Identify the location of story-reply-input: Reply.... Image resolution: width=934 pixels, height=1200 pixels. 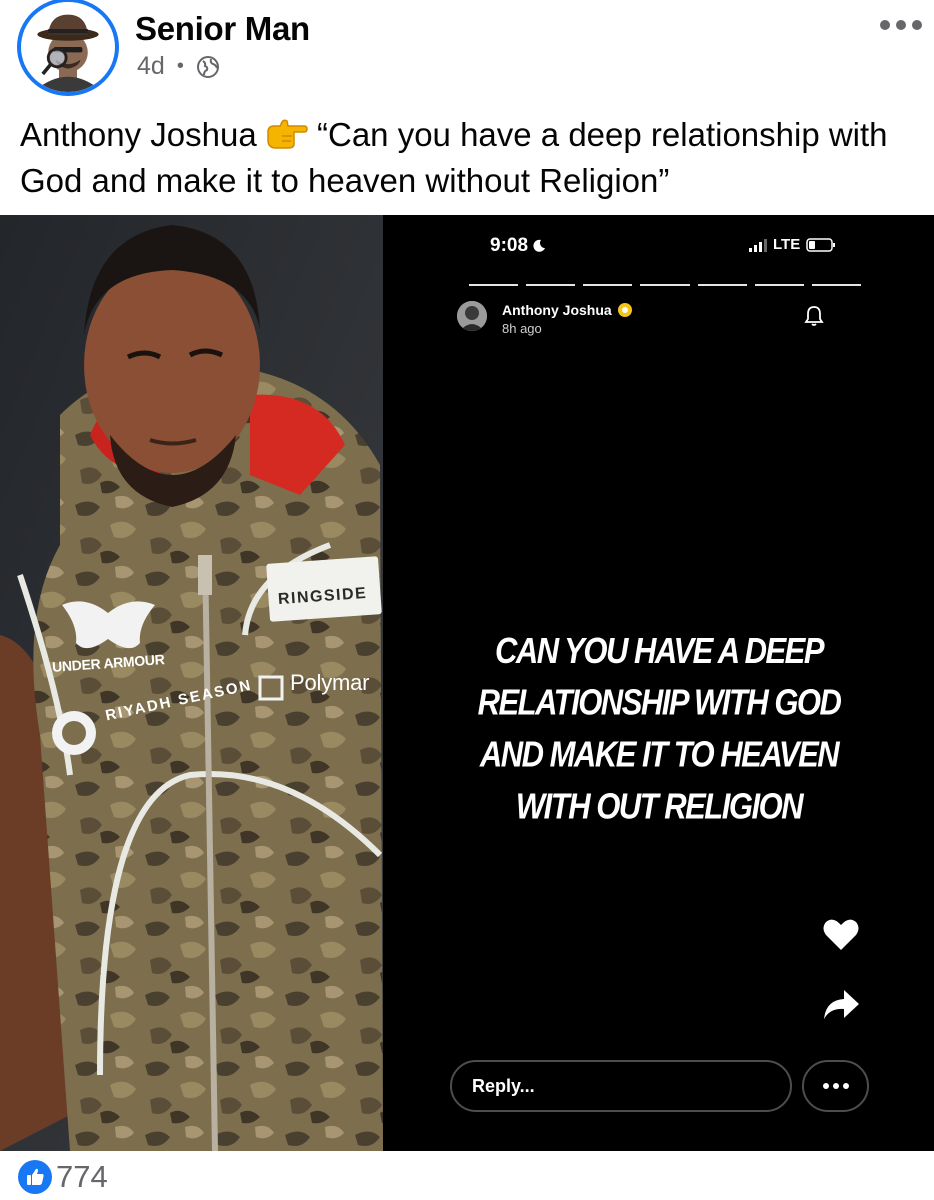
(621, 1086).